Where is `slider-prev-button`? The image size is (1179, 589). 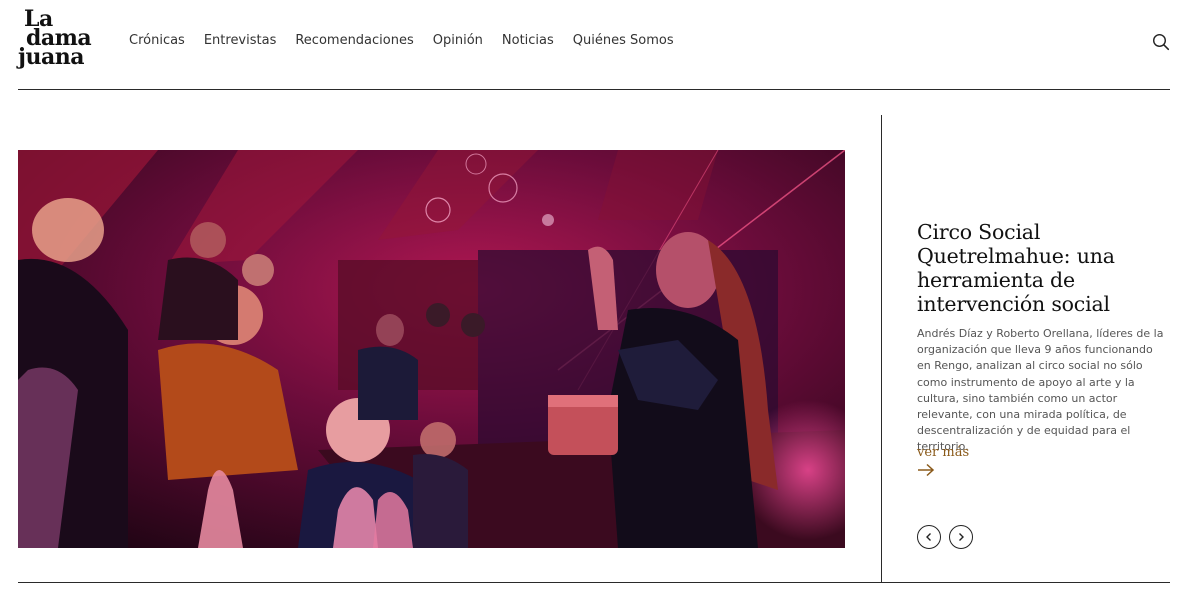
slider-prev-button is located at coordinates (929, 537).